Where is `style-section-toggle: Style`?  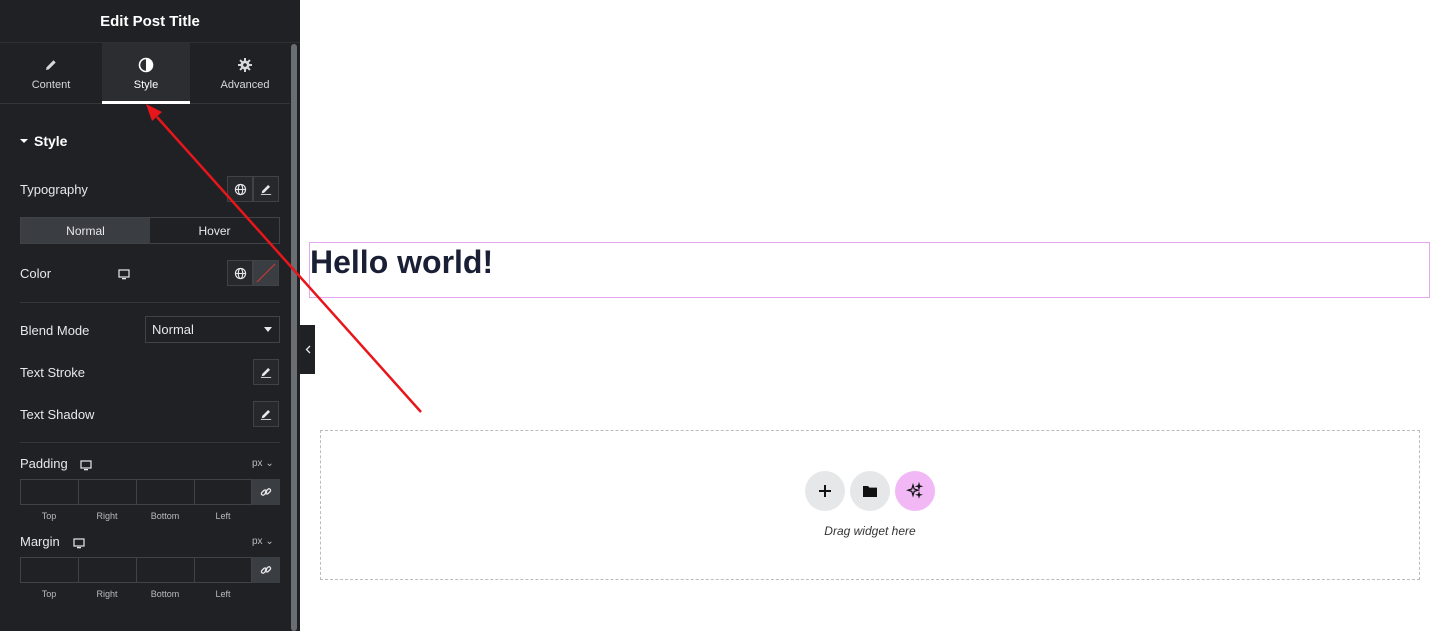 style-section-toggle: Style is located at coordinates (43, 141).